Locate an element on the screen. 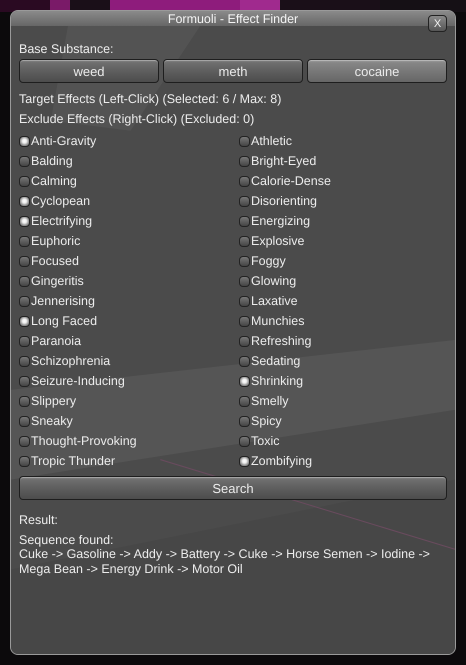  effect-label: Glowing is located at coordinates (273, 281).